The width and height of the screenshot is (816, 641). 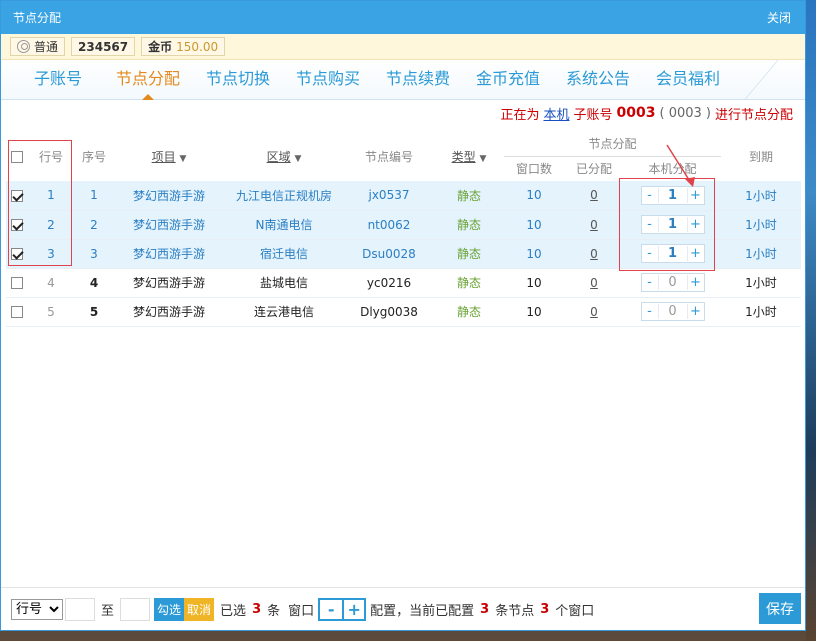 I want to click on tab-bar: 子账号 节点分配 节点切换 节点购买 节点续费 金币充值 系统公告 会员福利, so click(x=403, y=80).